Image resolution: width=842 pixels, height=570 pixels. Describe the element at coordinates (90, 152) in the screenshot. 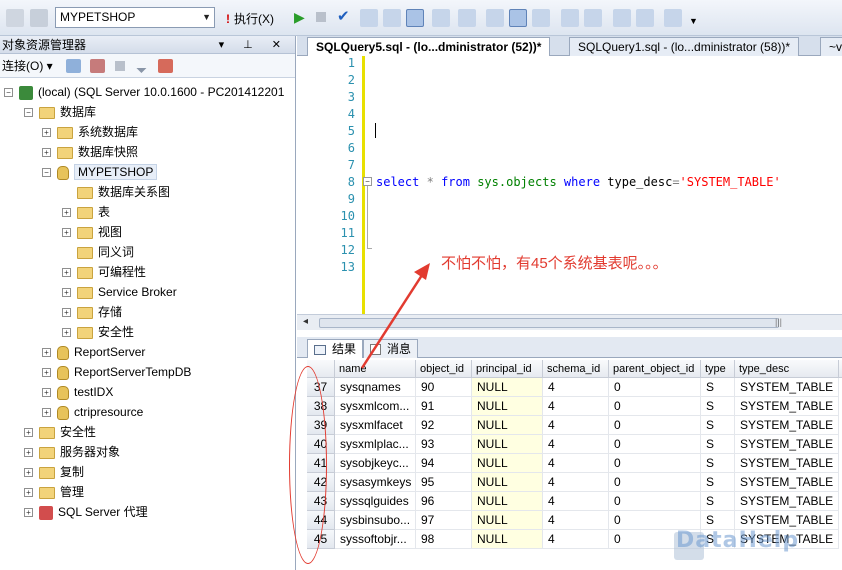

I see `tree-node: + 数据库快照` at that location.